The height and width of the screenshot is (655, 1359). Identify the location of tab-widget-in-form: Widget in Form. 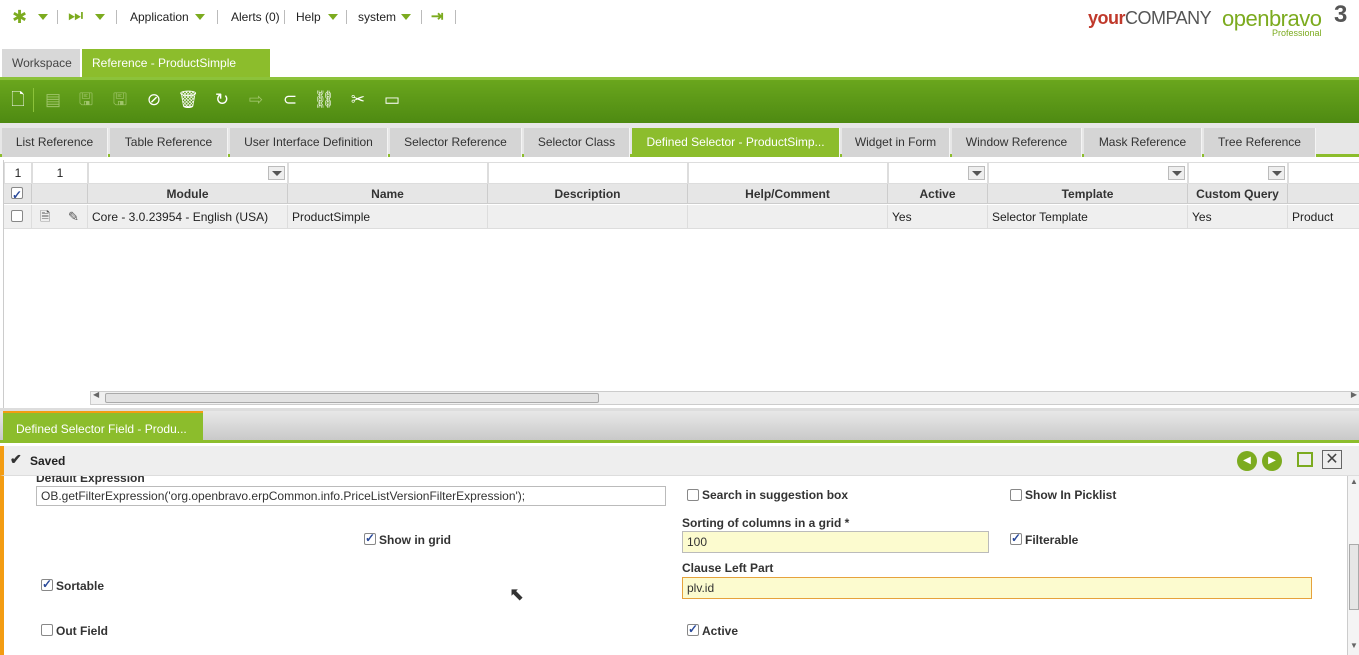
(896, 142).